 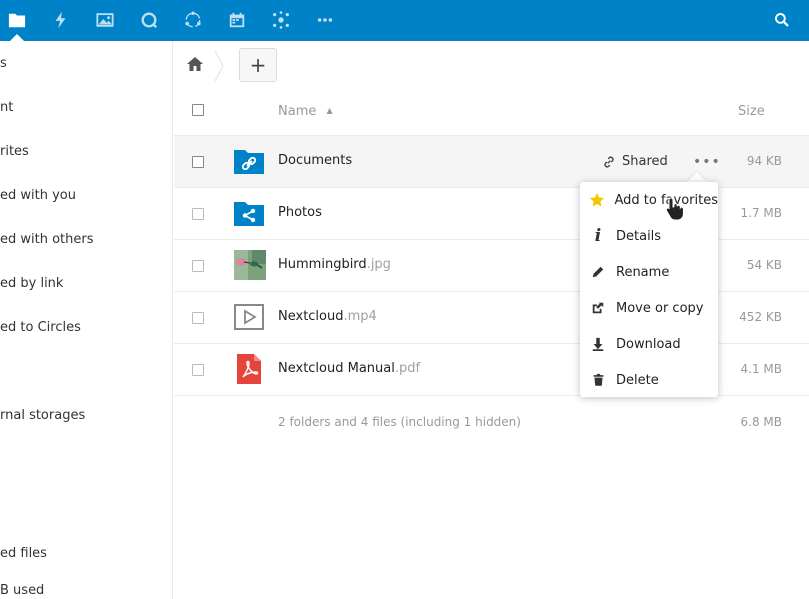 I want to click on select-all-checkbox, so click(x=198, y=110).